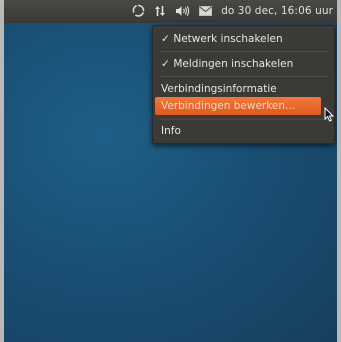 Image resolution: width=341 pixels, height=342 pixels. I want to click on mouse-pointer-icon, so click(329, 116).